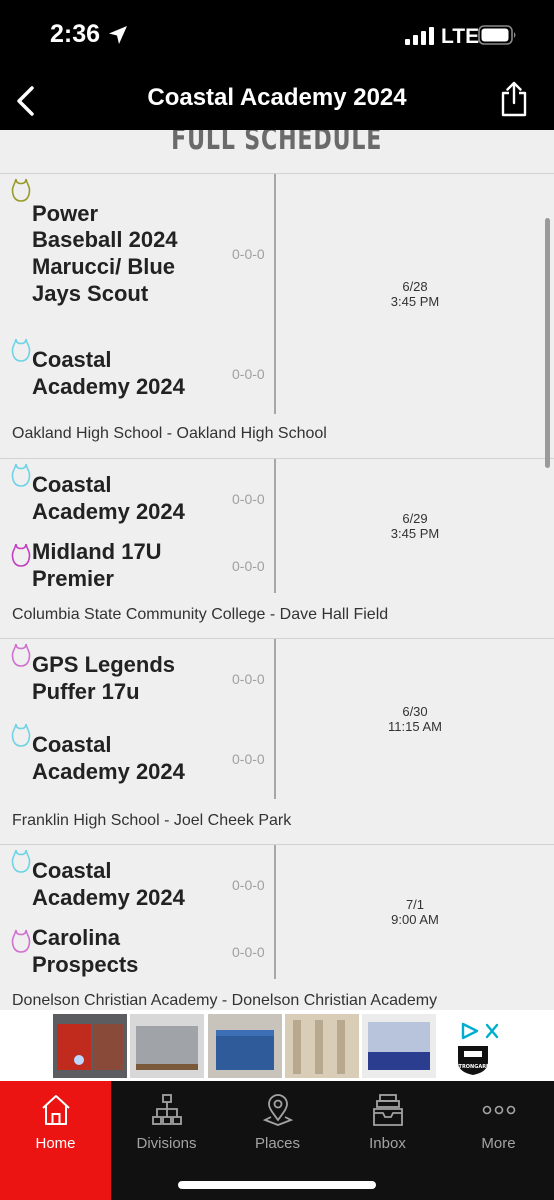  What do you see at coordinates (415, 919) in the screenshot?
I see `game-time: 9:00 AM` at bounding box center [415, 919].